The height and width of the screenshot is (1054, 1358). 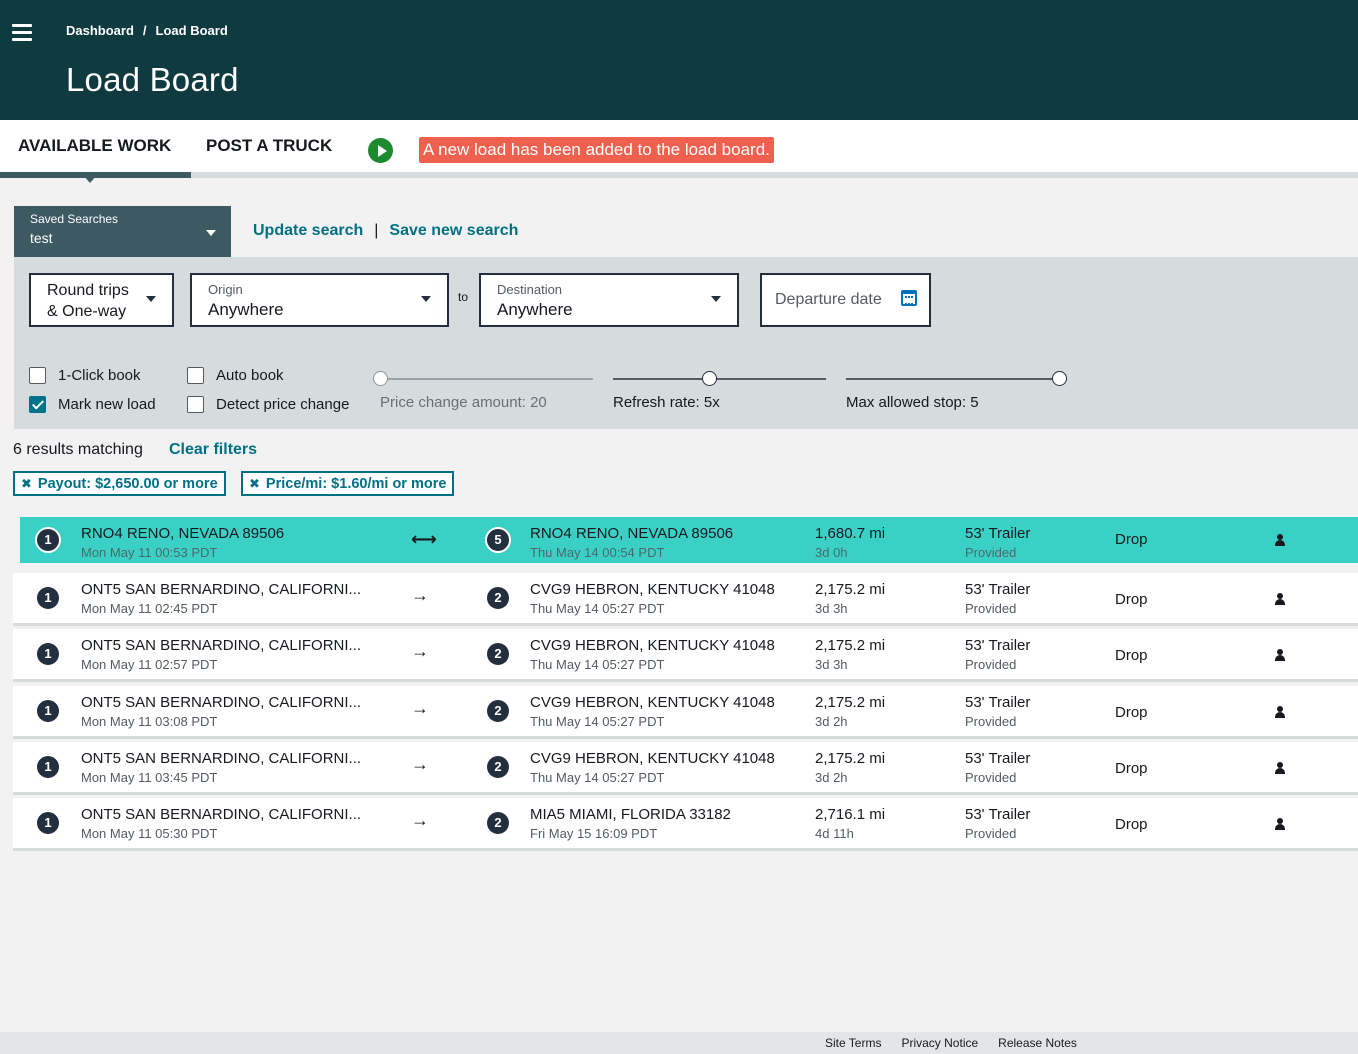 I want to click on price-change-slider, so click(x=483, y=378).